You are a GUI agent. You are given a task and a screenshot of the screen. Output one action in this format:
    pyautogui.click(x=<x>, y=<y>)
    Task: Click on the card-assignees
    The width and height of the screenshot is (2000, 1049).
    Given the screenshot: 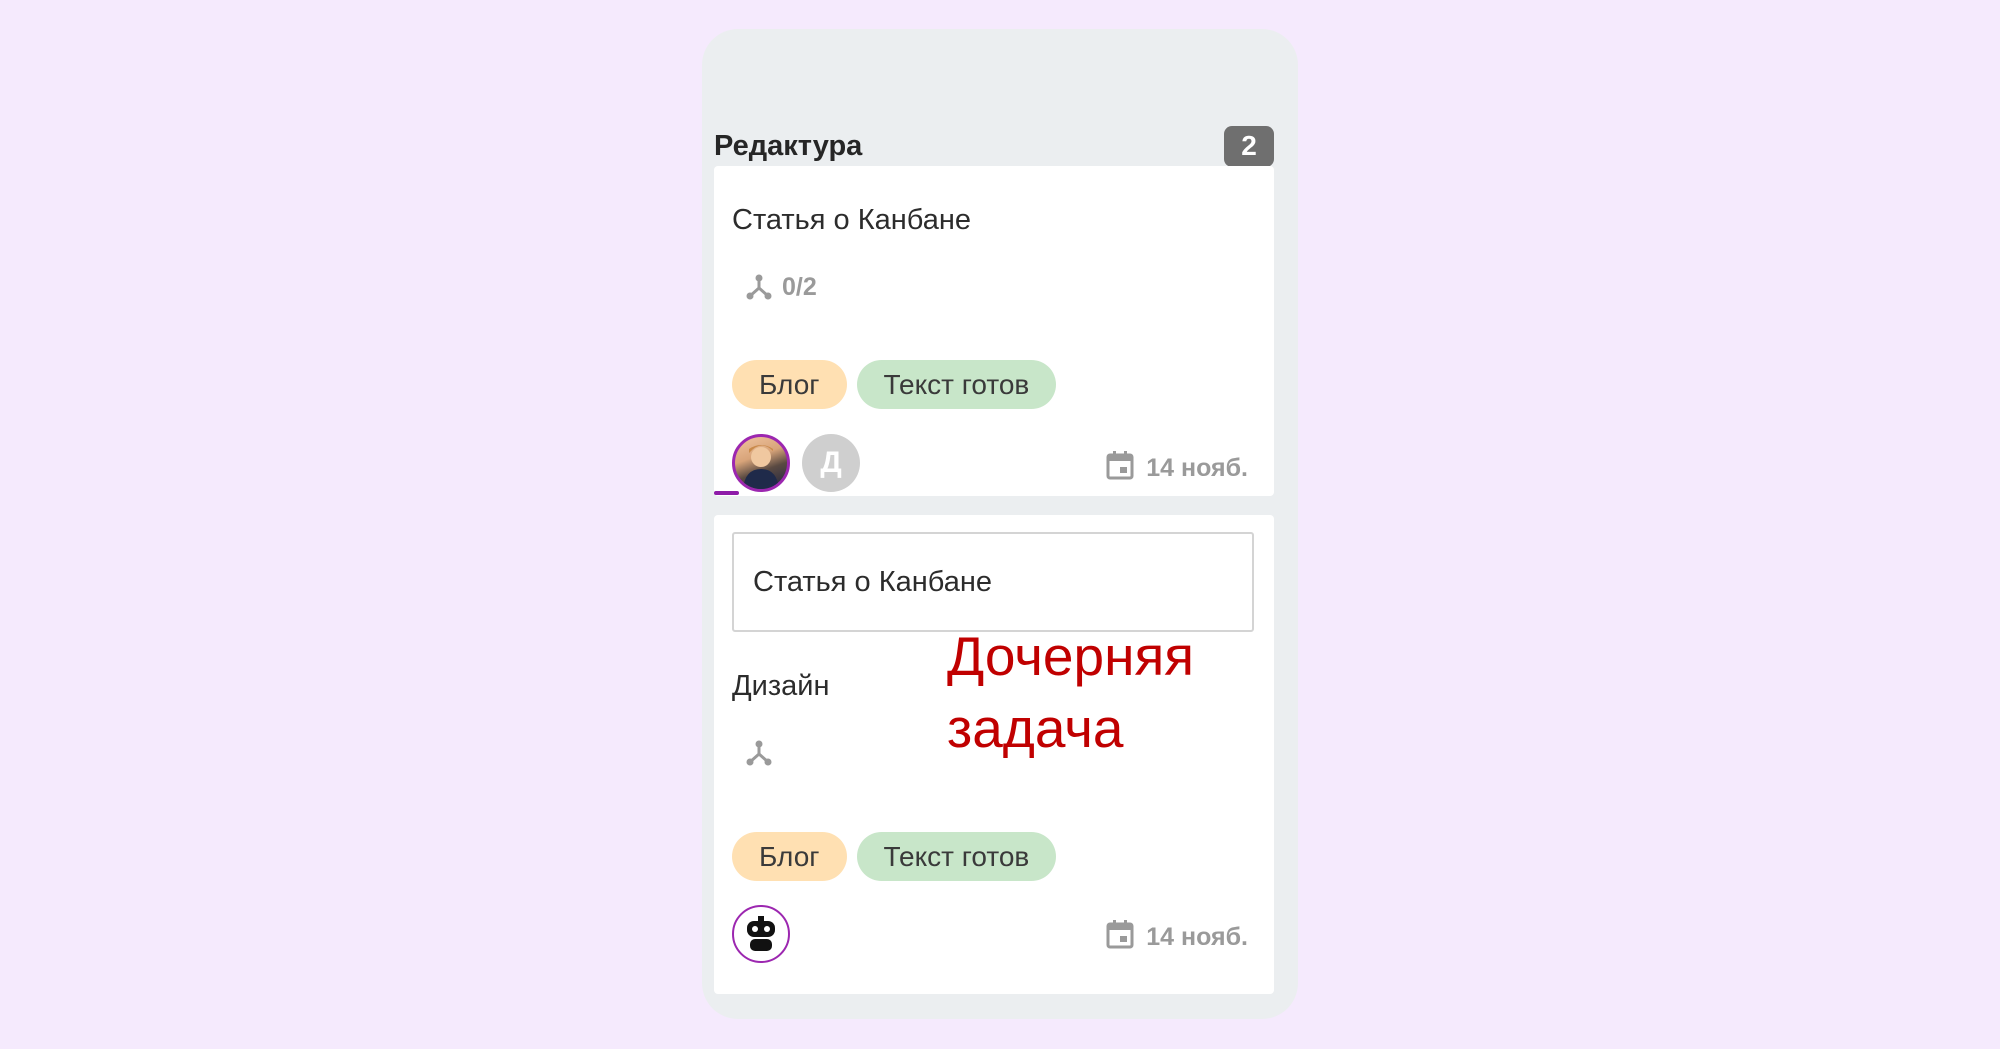 What is the action you would take?
    pyautogui.click(x=761, y=934)
    